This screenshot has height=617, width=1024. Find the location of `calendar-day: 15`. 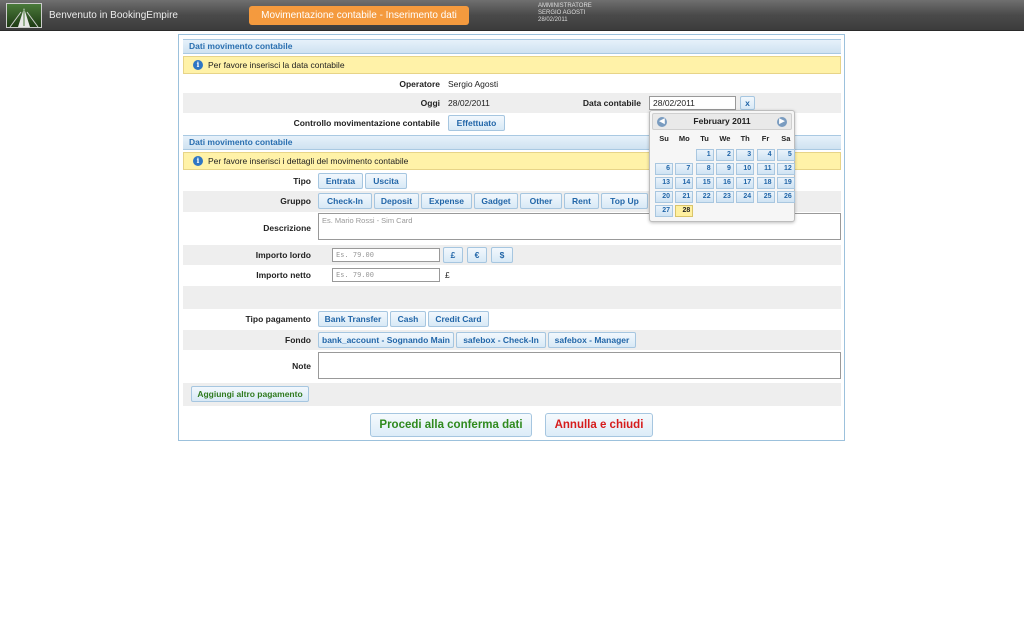

calendar-day: 15 is located at coordinates (704, 183).